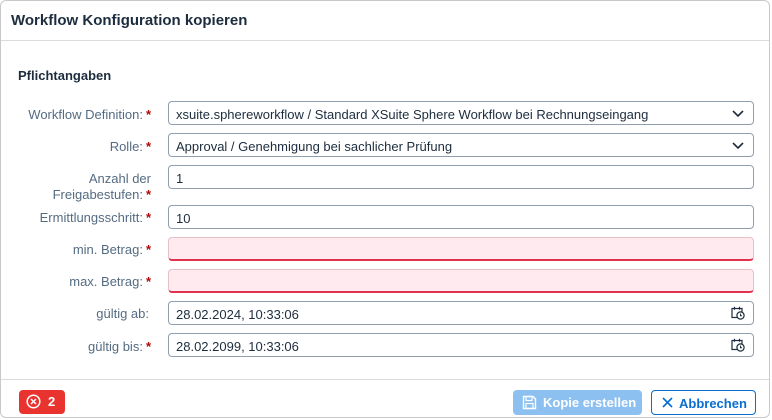 This screenshot has width=772, height=420. I want to click on min-betrag-input, so click(461, 249).